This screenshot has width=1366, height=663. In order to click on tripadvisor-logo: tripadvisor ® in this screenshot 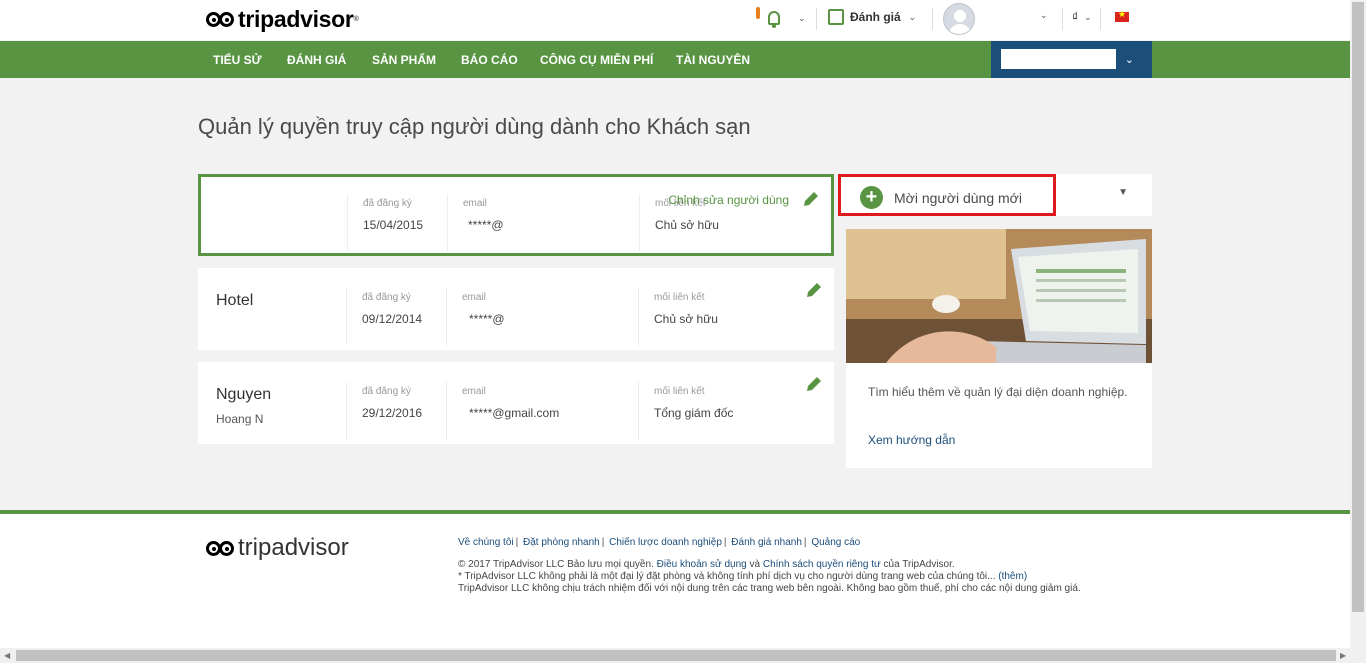, I will do `click(282, 19)`.